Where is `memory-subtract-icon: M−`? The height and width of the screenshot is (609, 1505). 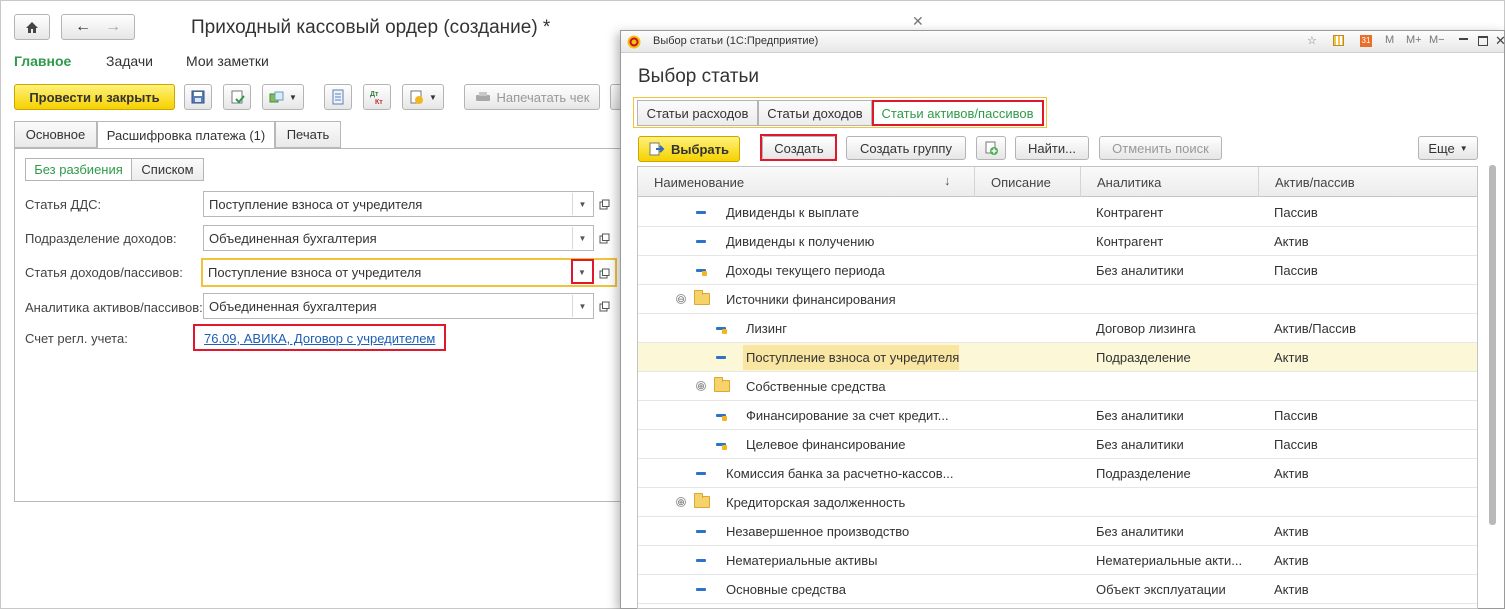 memory-subtract-icon: M− is located at coordinates (1437, 40).